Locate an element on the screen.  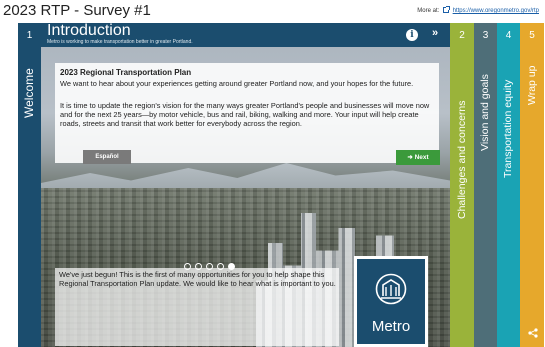
step-number: 2 is located at coordinates (462, 35).